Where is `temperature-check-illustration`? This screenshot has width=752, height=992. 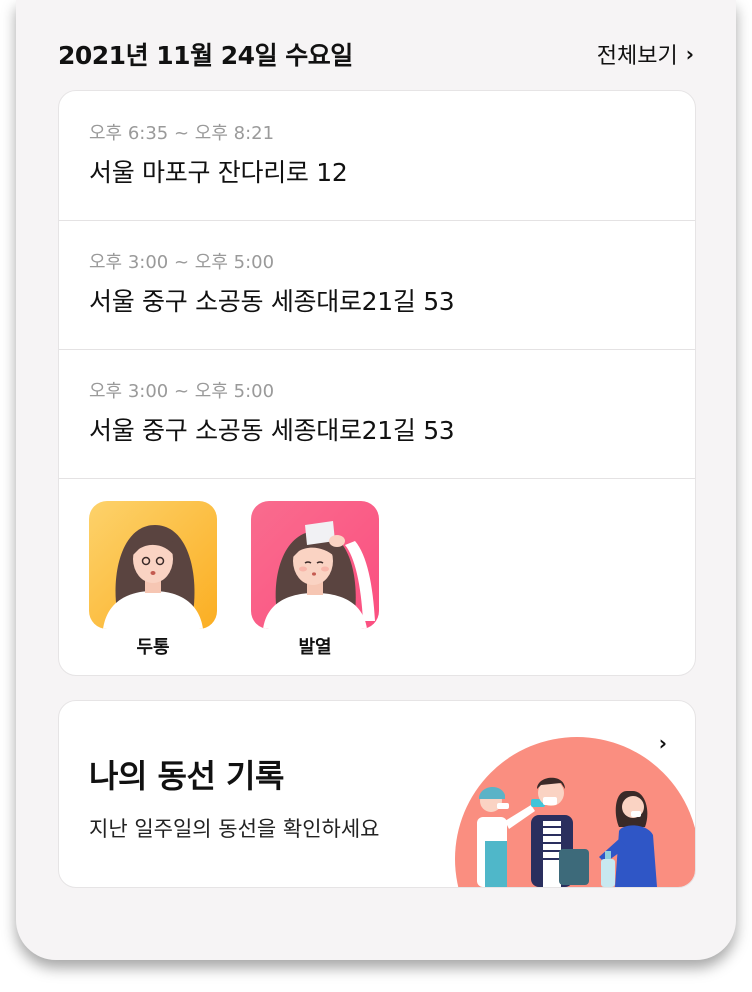
temperature-check-illustration is located at coordinates (571, 809).